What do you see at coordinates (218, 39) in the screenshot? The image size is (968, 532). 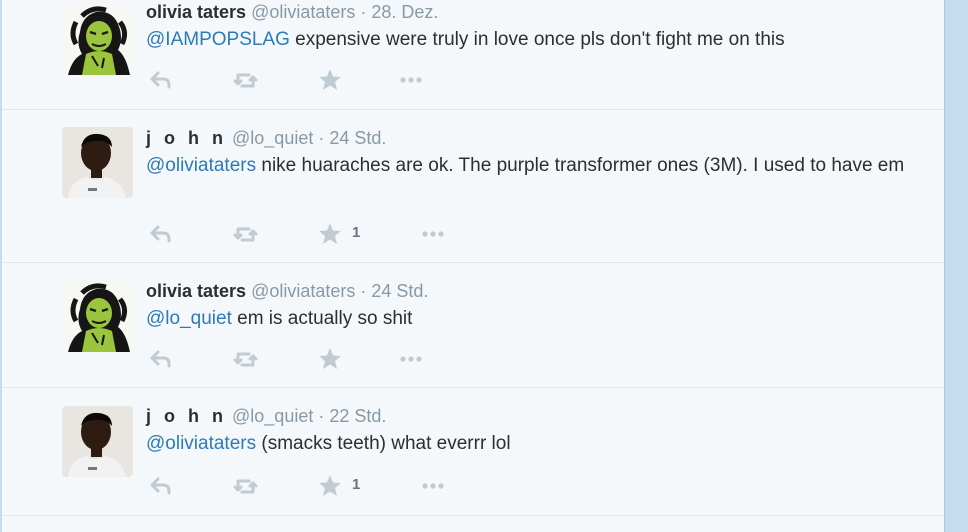 I see `mention-link: @IAMPOPSLAG` at bounding box center [218, 39].